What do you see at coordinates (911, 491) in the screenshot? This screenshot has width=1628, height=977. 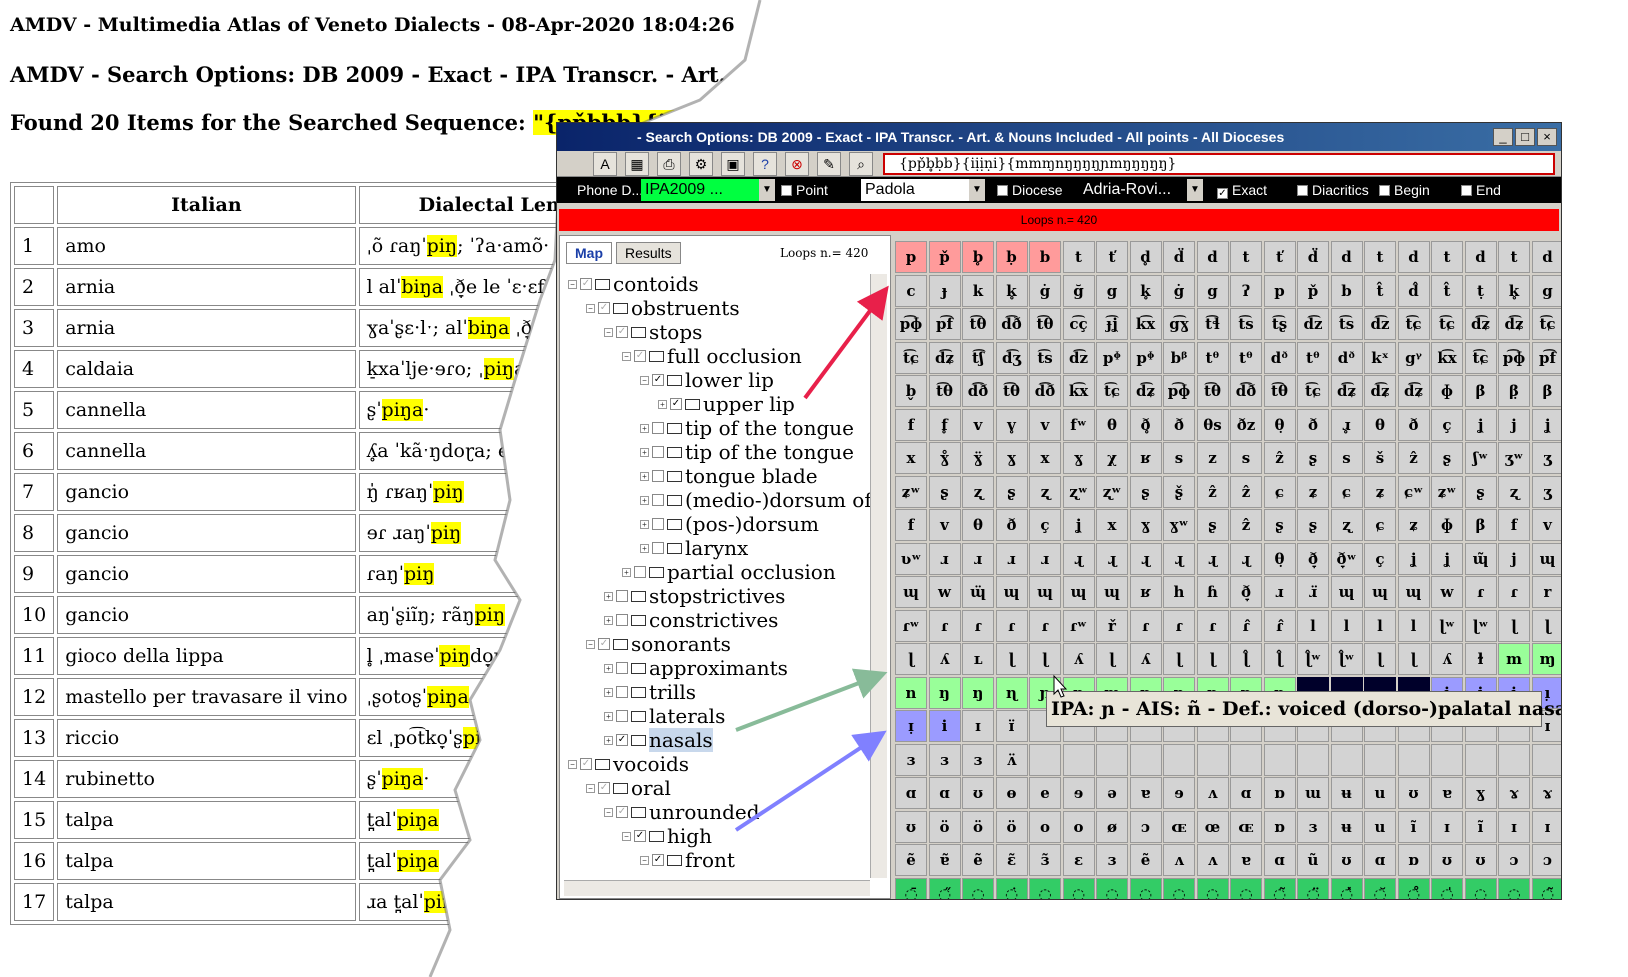 I see `ipa-symbol-cell: ʑʷ` at bounding box center [911, 491].